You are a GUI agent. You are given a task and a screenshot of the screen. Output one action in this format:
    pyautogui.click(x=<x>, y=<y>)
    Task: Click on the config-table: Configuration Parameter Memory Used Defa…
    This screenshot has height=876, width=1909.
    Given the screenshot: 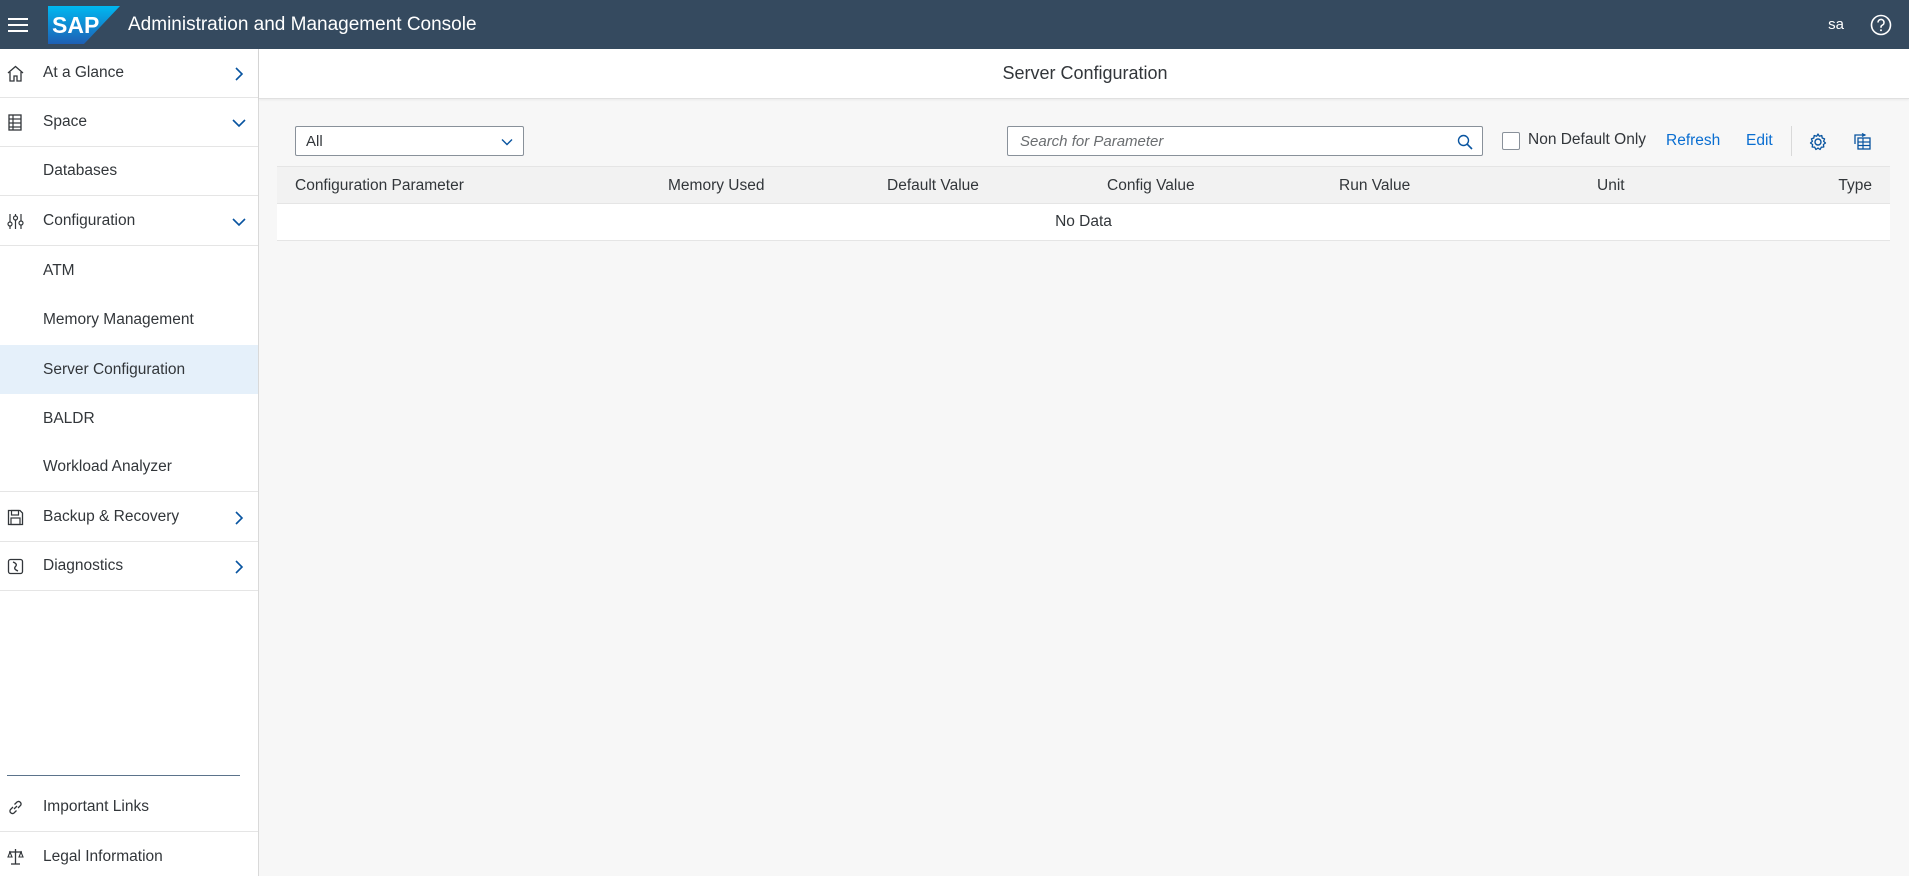 What is the action you would take?
    pyautogui.click(x=1083, y=203)
    